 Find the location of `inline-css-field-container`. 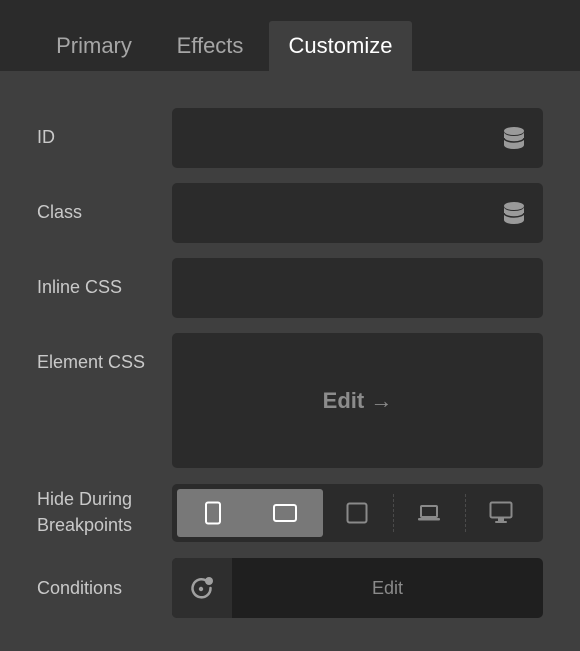

inline-css-field-container is located at coordinates (357, 288).